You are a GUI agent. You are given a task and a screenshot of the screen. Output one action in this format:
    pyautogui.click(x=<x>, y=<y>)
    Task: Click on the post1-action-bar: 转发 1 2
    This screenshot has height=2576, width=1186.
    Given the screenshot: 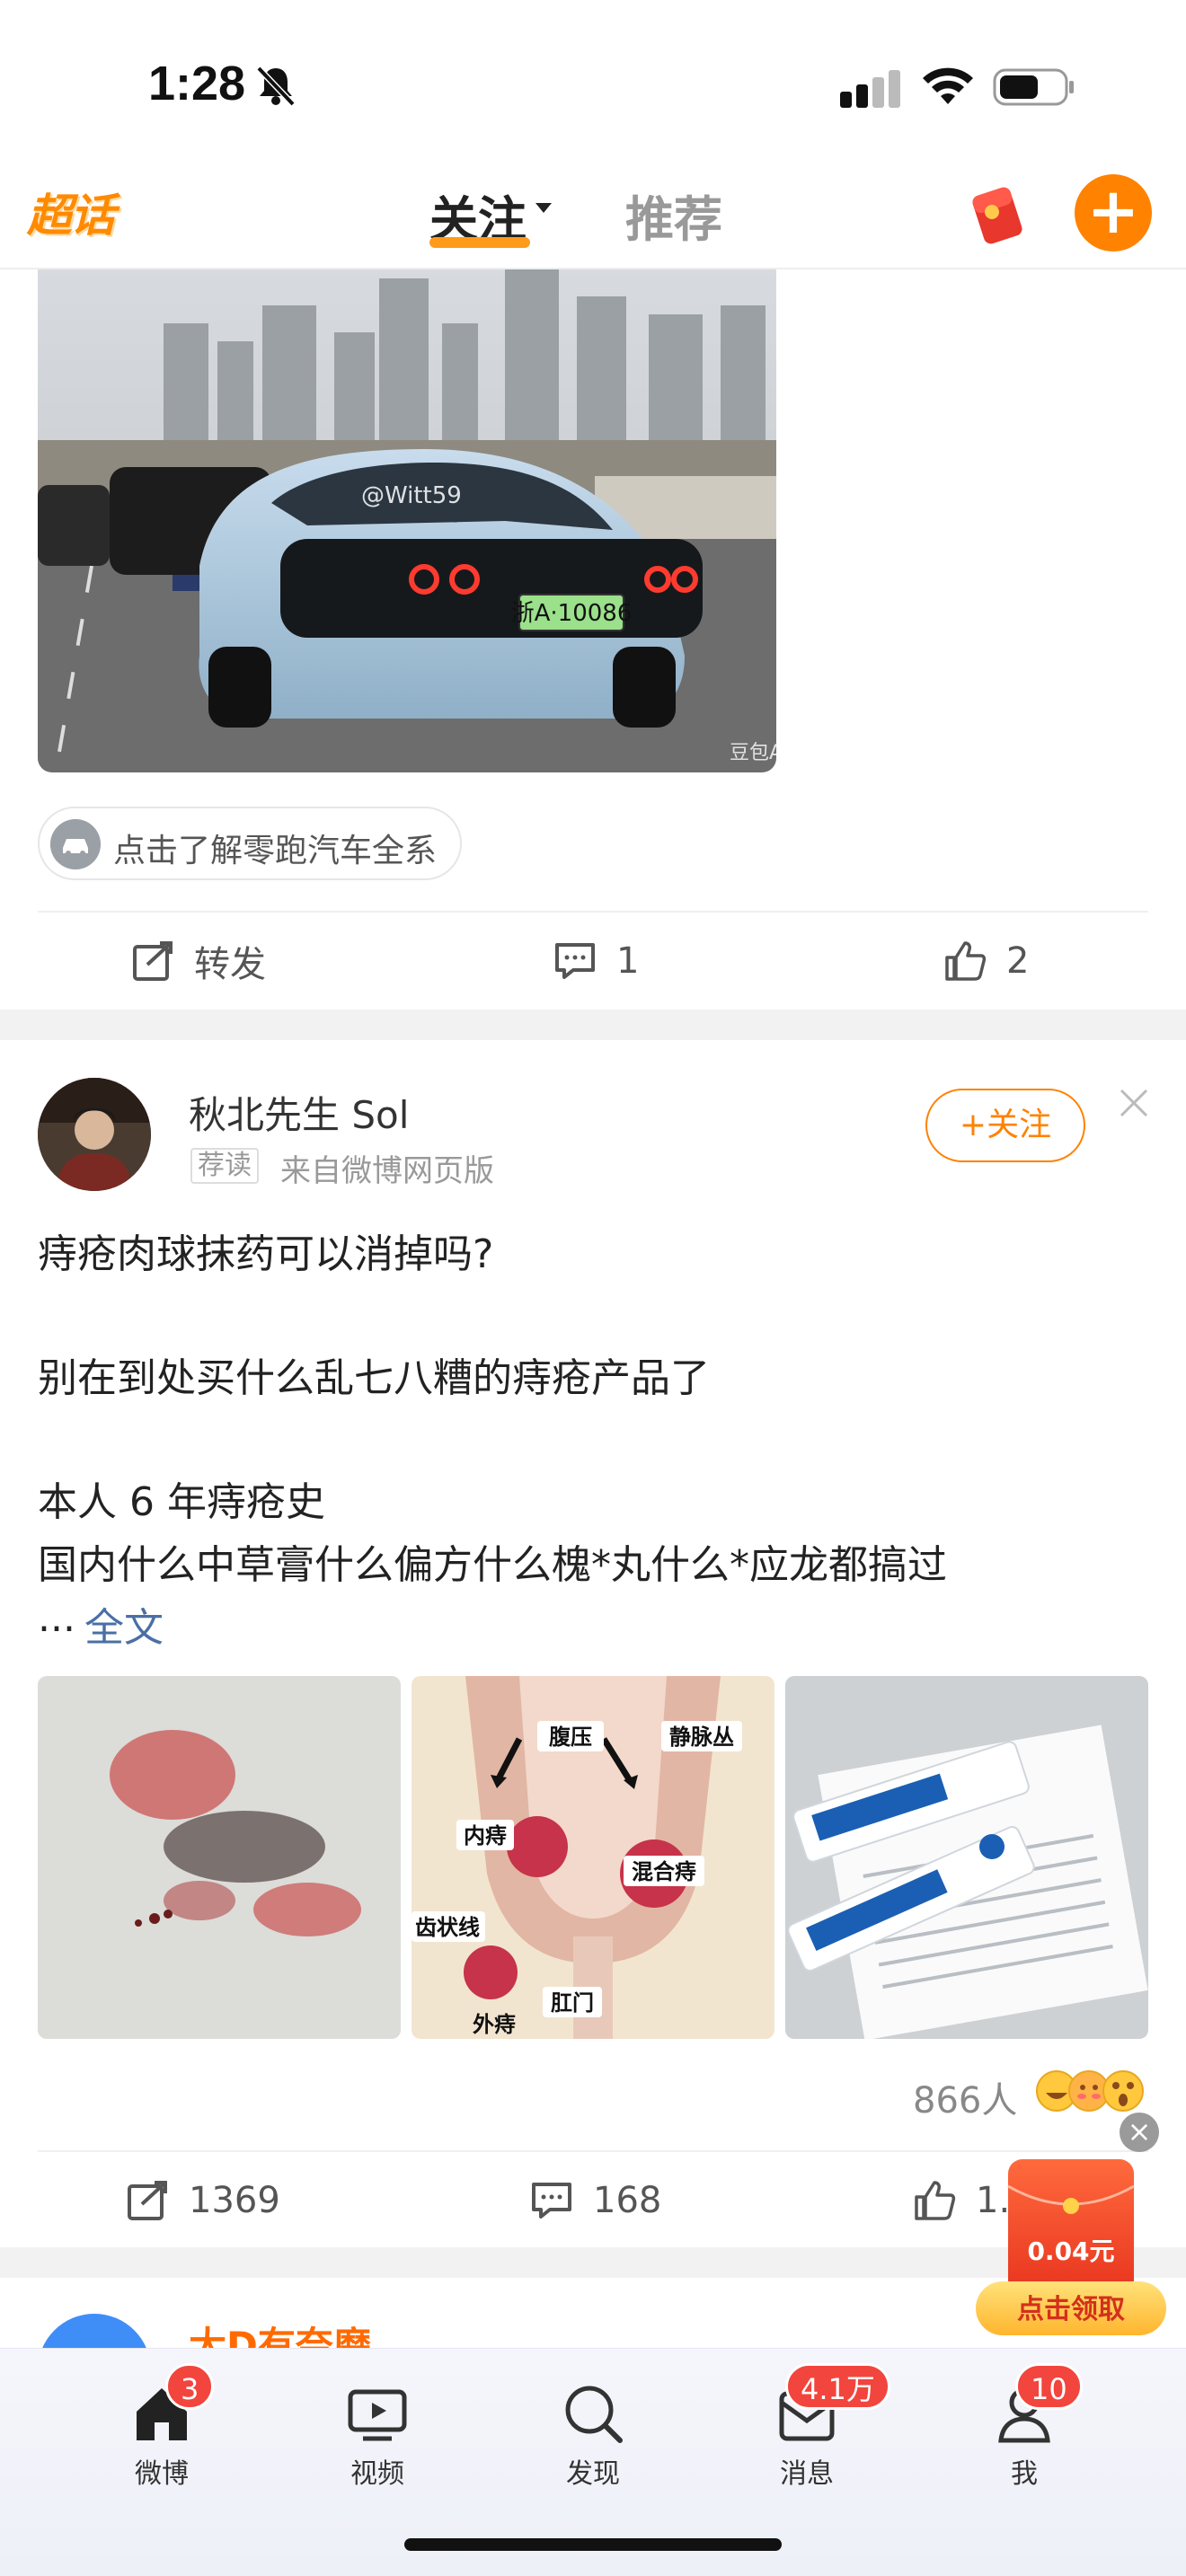 What is the action you would take?
    pyautogui.click(x=593, y=961)
    